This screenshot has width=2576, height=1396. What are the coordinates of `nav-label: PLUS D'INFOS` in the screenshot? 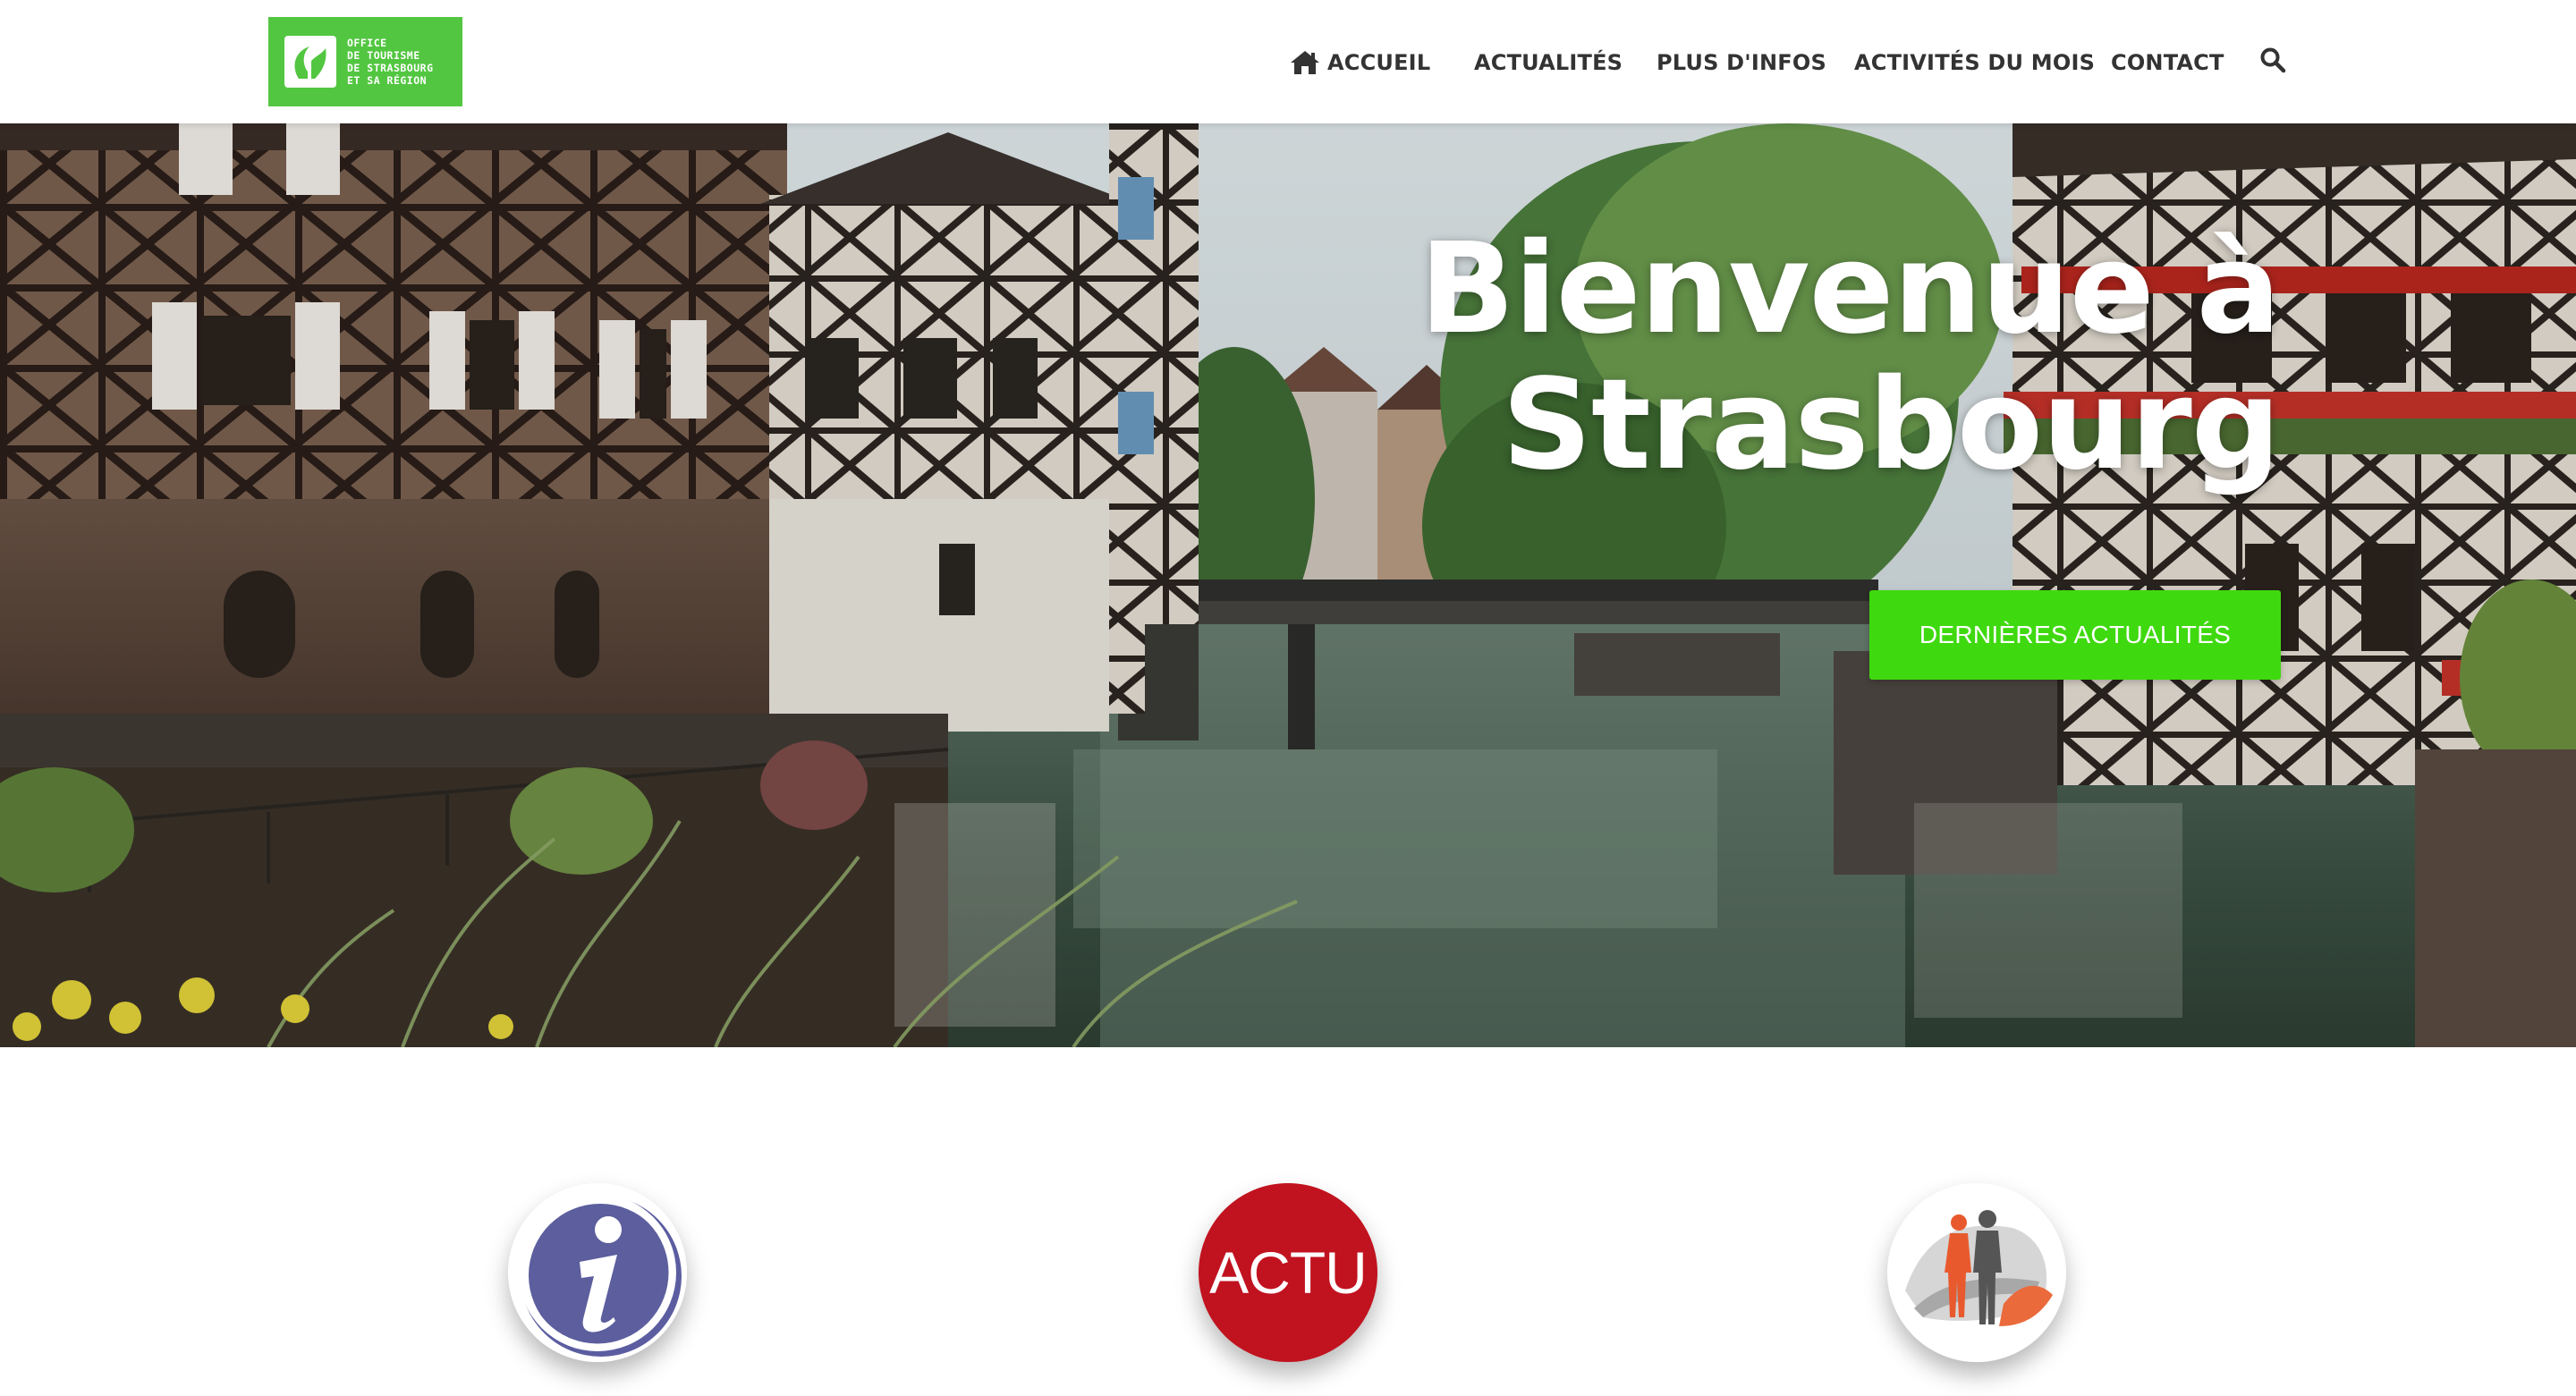 It's located at (1741, 63).